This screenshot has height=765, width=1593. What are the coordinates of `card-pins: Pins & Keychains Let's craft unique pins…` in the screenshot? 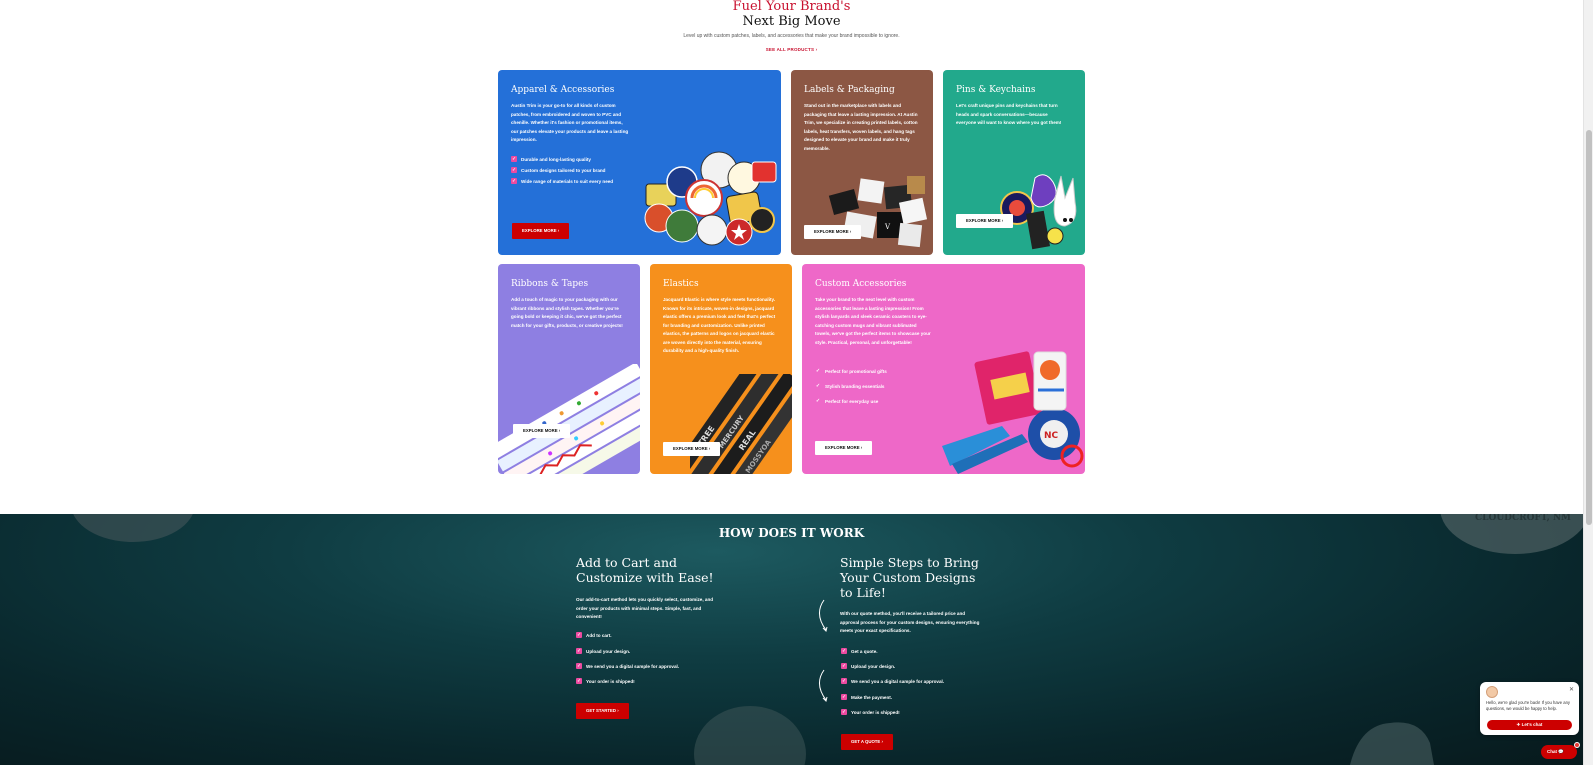 It's located at (1014, 162).